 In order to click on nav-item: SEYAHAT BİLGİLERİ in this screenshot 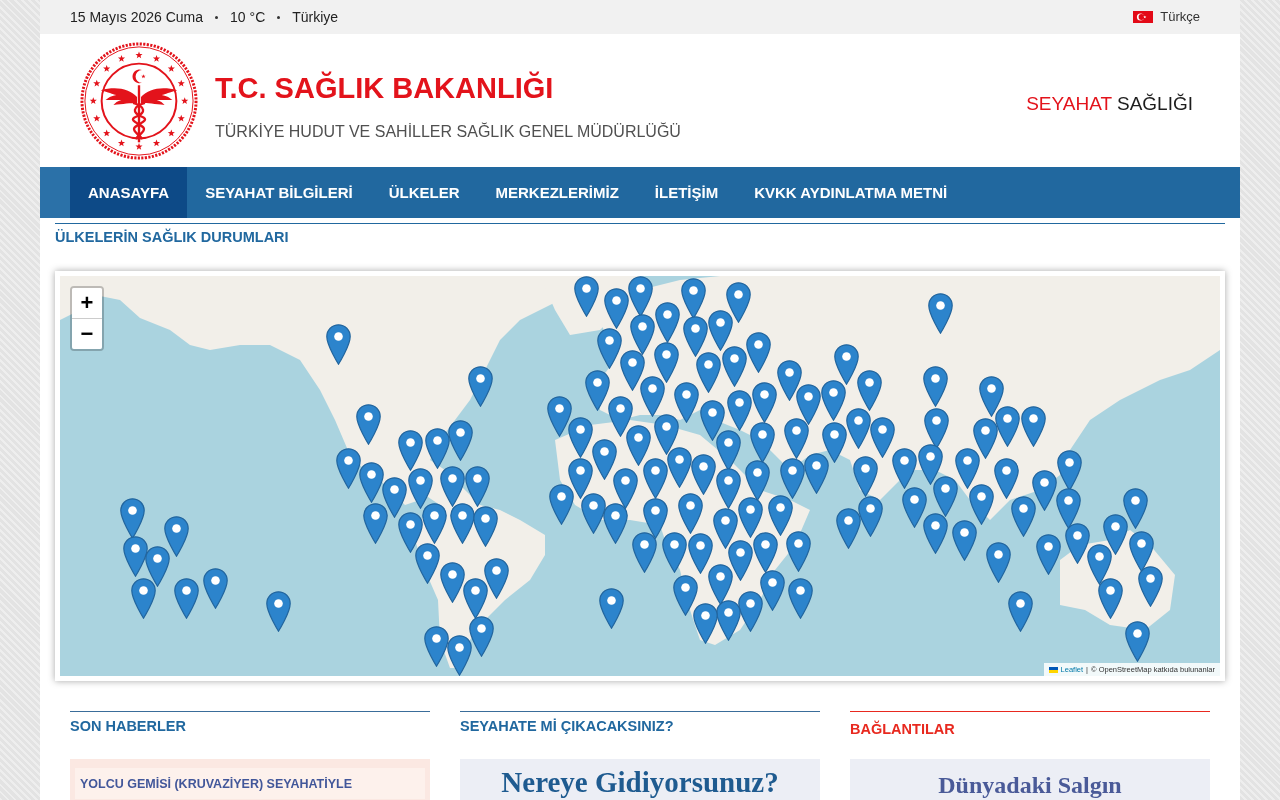, I will do `click(279, 192)`.